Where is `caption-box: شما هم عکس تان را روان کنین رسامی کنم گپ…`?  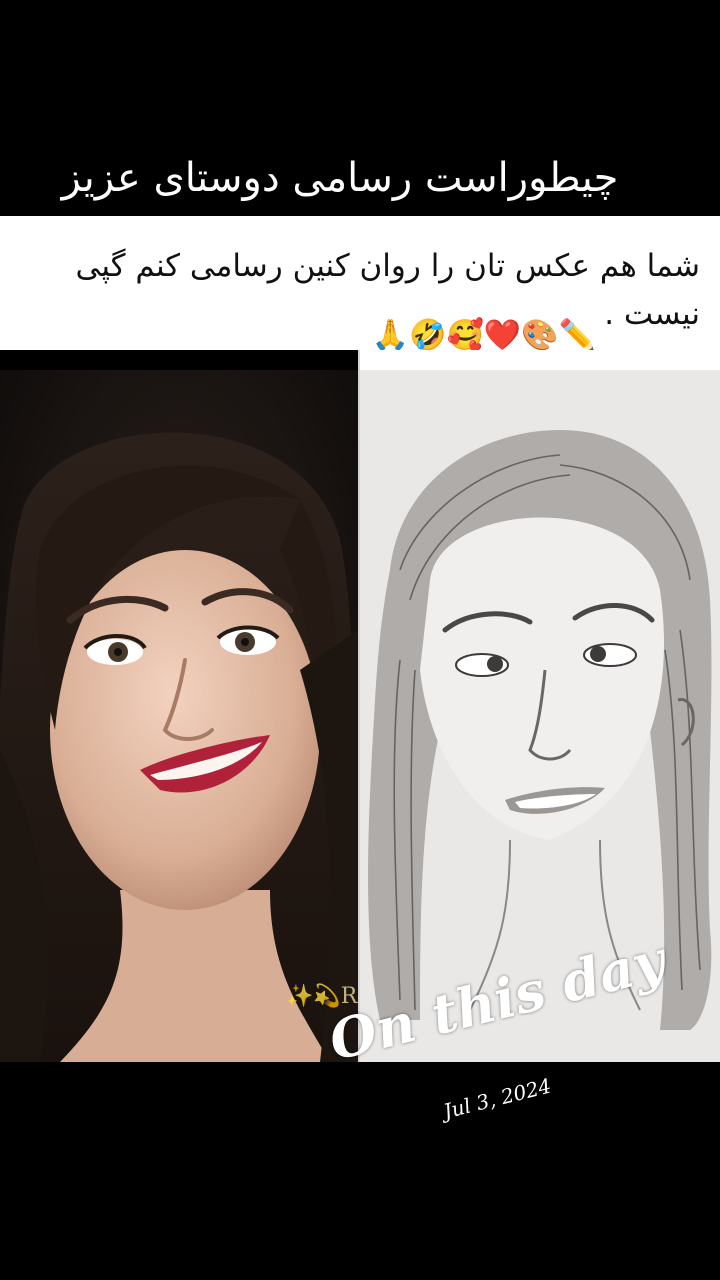 caption-box: شما هم عکس تان را روان کنین رسامی کنم گپ… is located at coordinates (360, 284).